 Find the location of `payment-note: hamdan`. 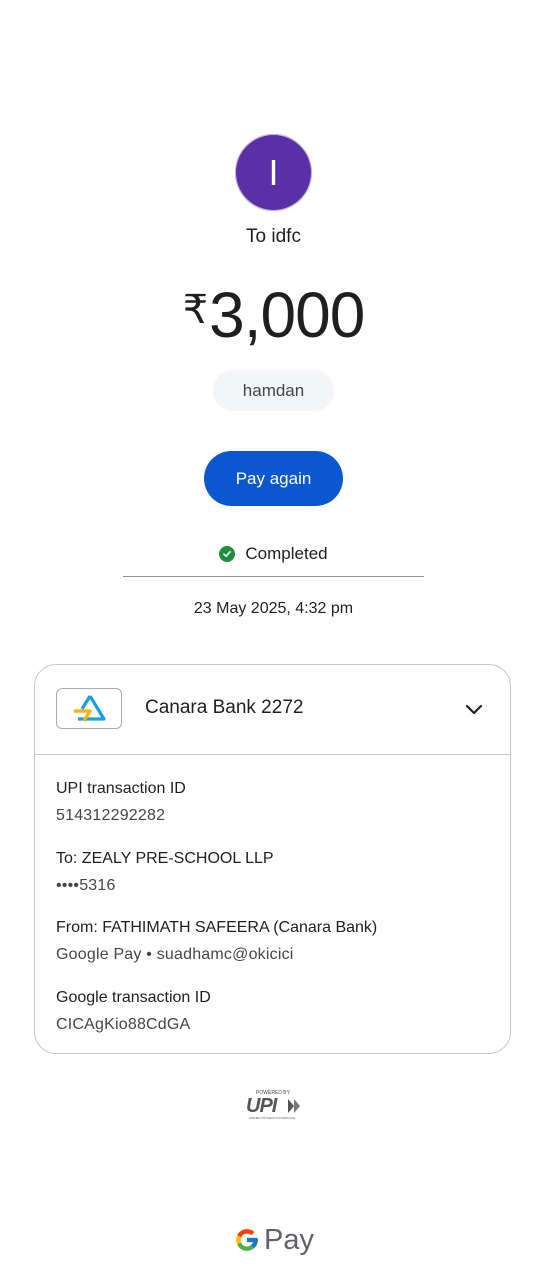

payment-note: hamdan is located at coordinates (273, 390).